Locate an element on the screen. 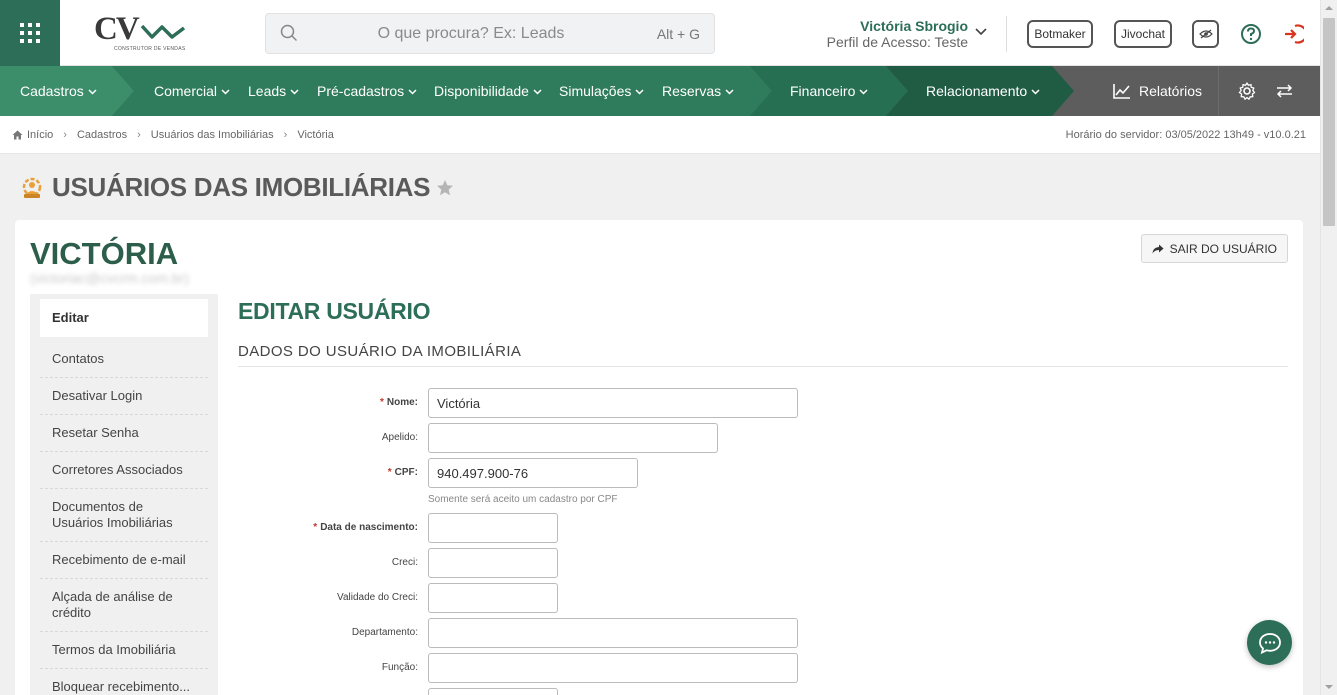 This screenshot has width=1337, height=695. search-shortcut: Alt + G is located at coordinates (678, 34).